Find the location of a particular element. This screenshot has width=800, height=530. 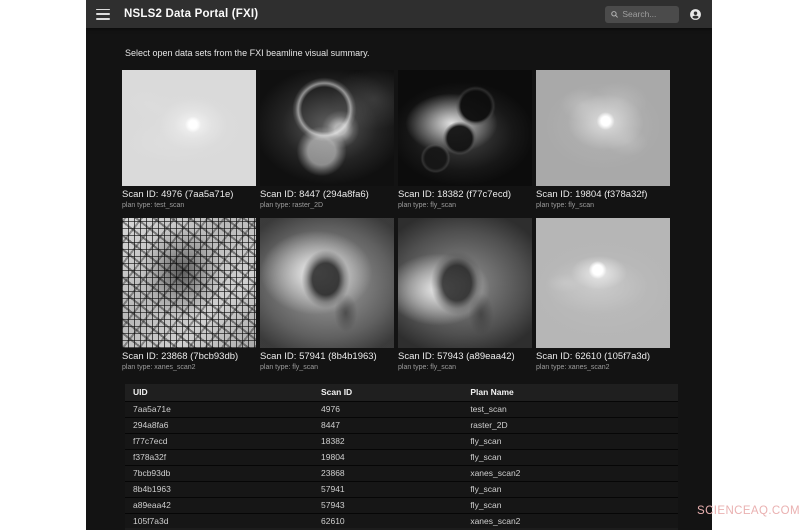

table-row: 7aa5a71e 4976 test_scan is located at coordinates (401, 409).